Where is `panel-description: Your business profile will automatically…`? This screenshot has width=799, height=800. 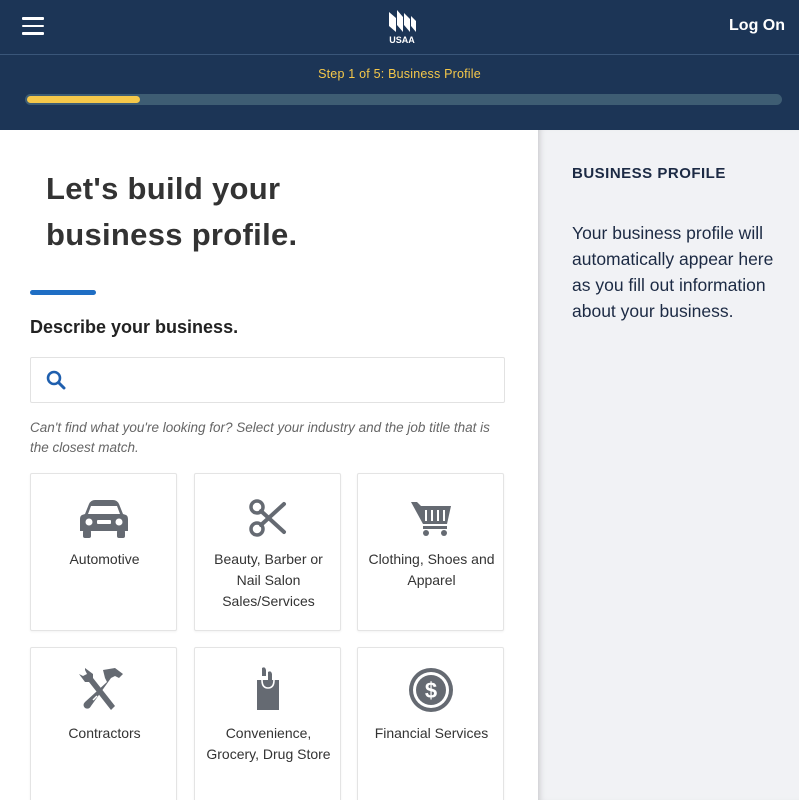 panel-description: Your business profile will automatically… is located at coordinates (673, 272).